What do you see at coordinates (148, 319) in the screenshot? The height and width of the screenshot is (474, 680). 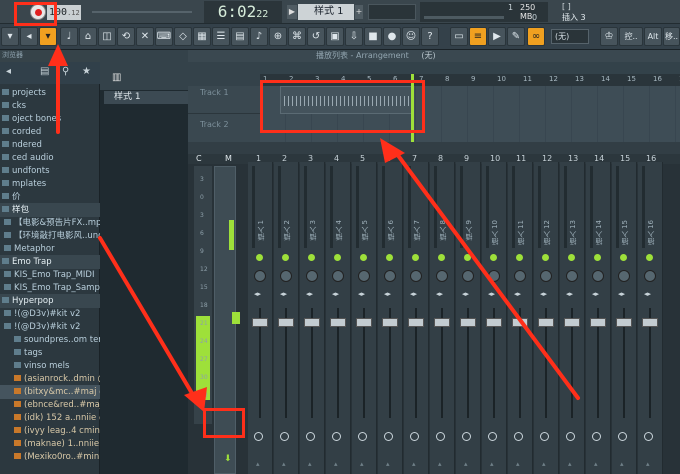 I see `arrow-master-shaft` at bounding box center [148, 319].